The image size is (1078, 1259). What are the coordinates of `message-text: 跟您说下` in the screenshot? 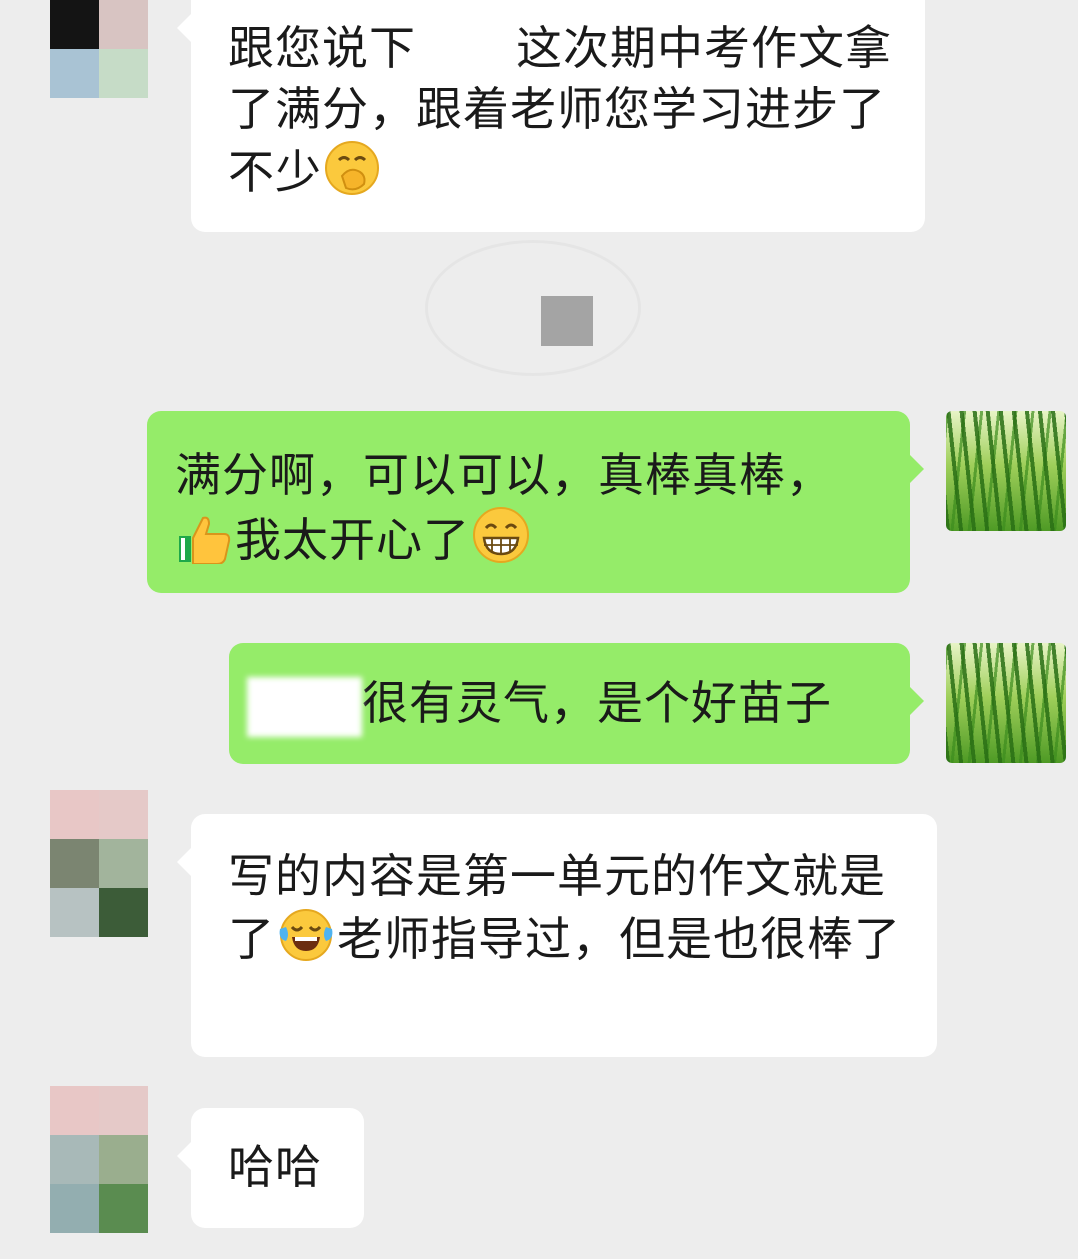 It's located at (322, 48).